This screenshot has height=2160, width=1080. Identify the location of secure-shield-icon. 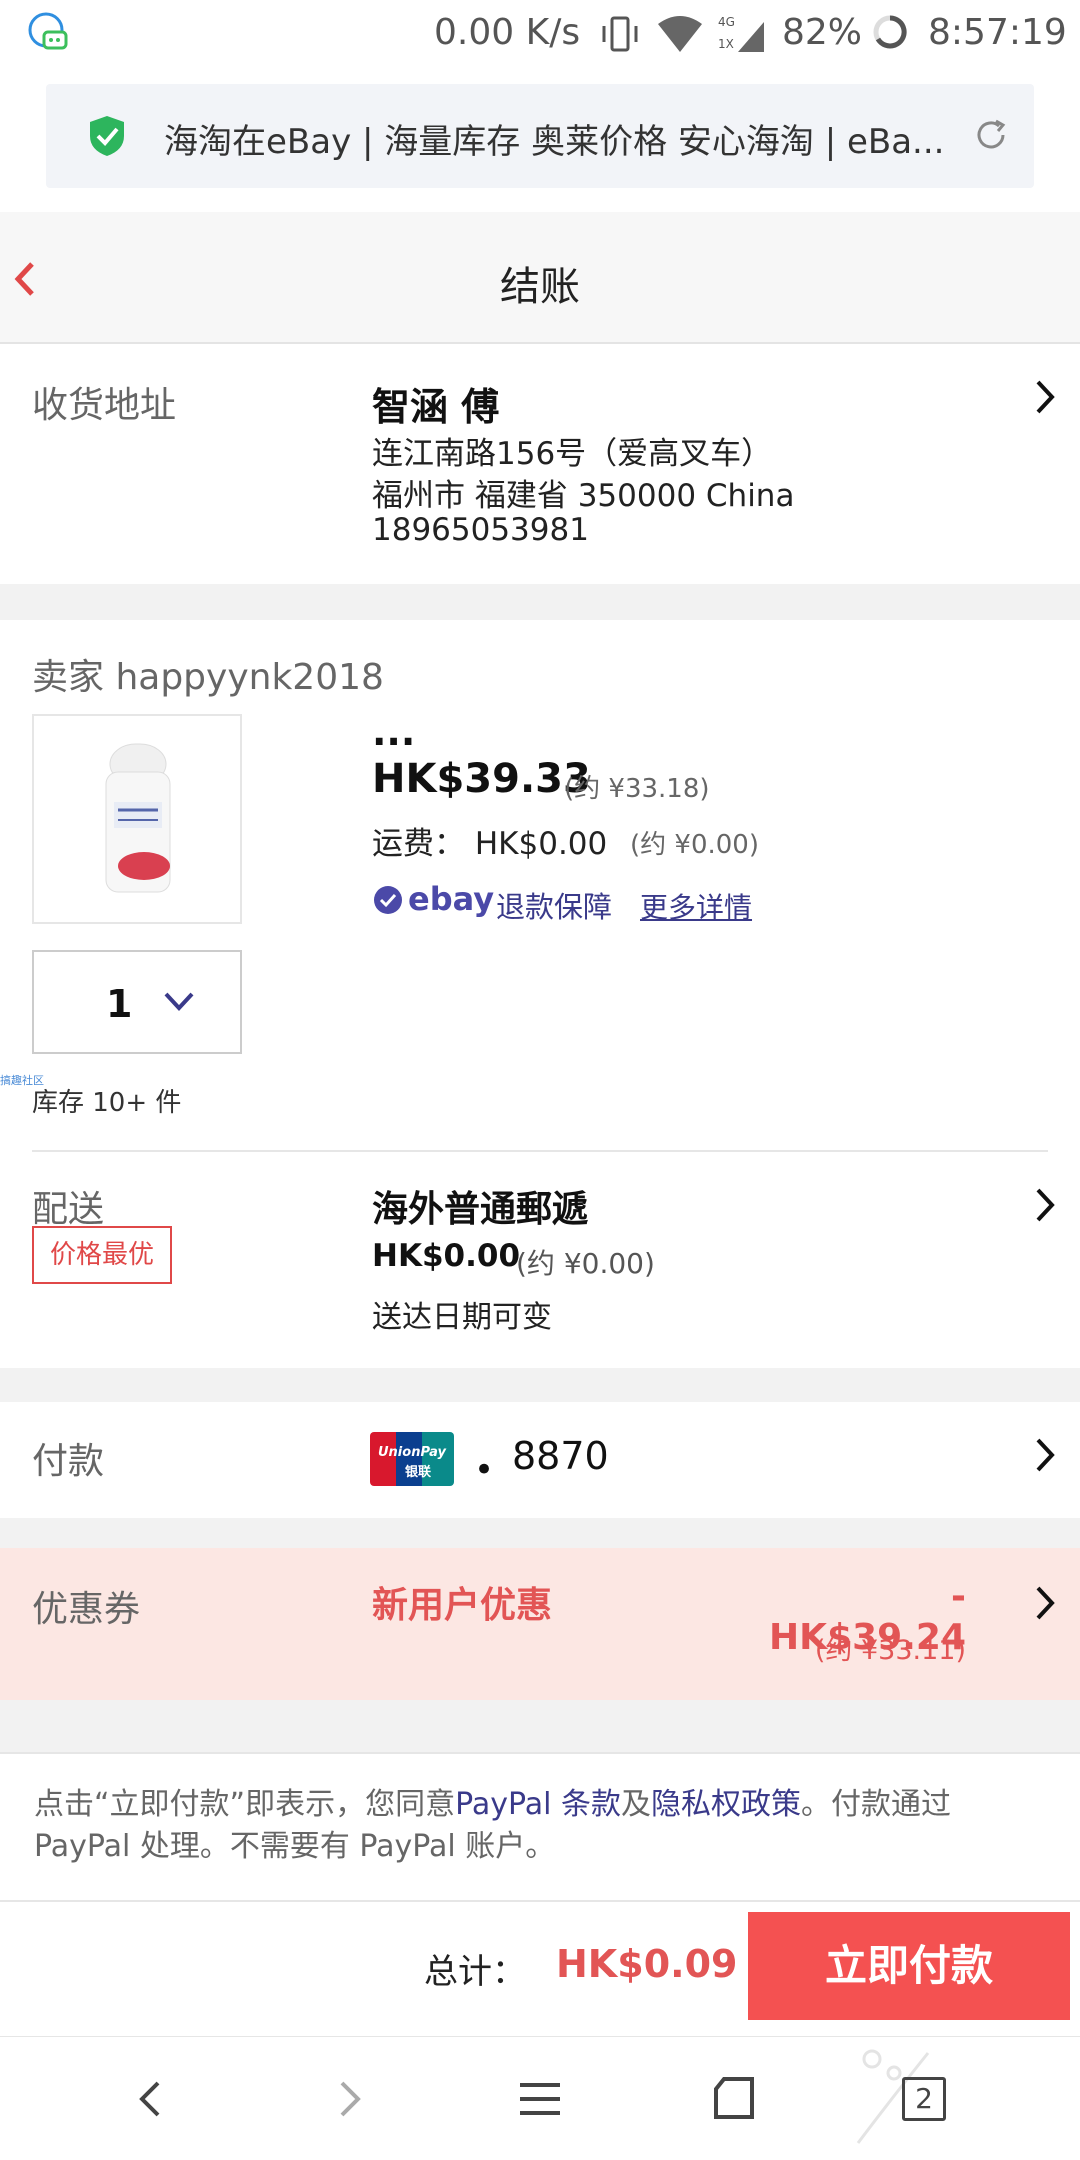
(107, 136).